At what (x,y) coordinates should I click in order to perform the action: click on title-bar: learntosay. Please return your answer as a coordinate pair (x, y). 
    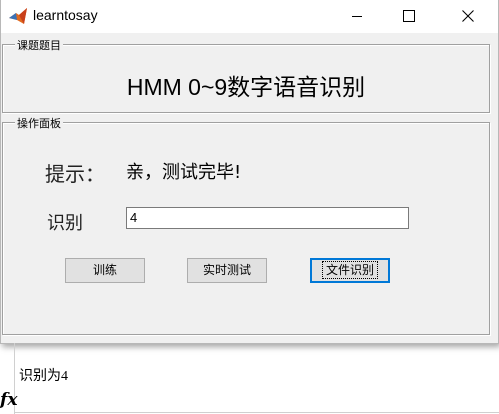
    Looking at the image, I should click on (249, 16).